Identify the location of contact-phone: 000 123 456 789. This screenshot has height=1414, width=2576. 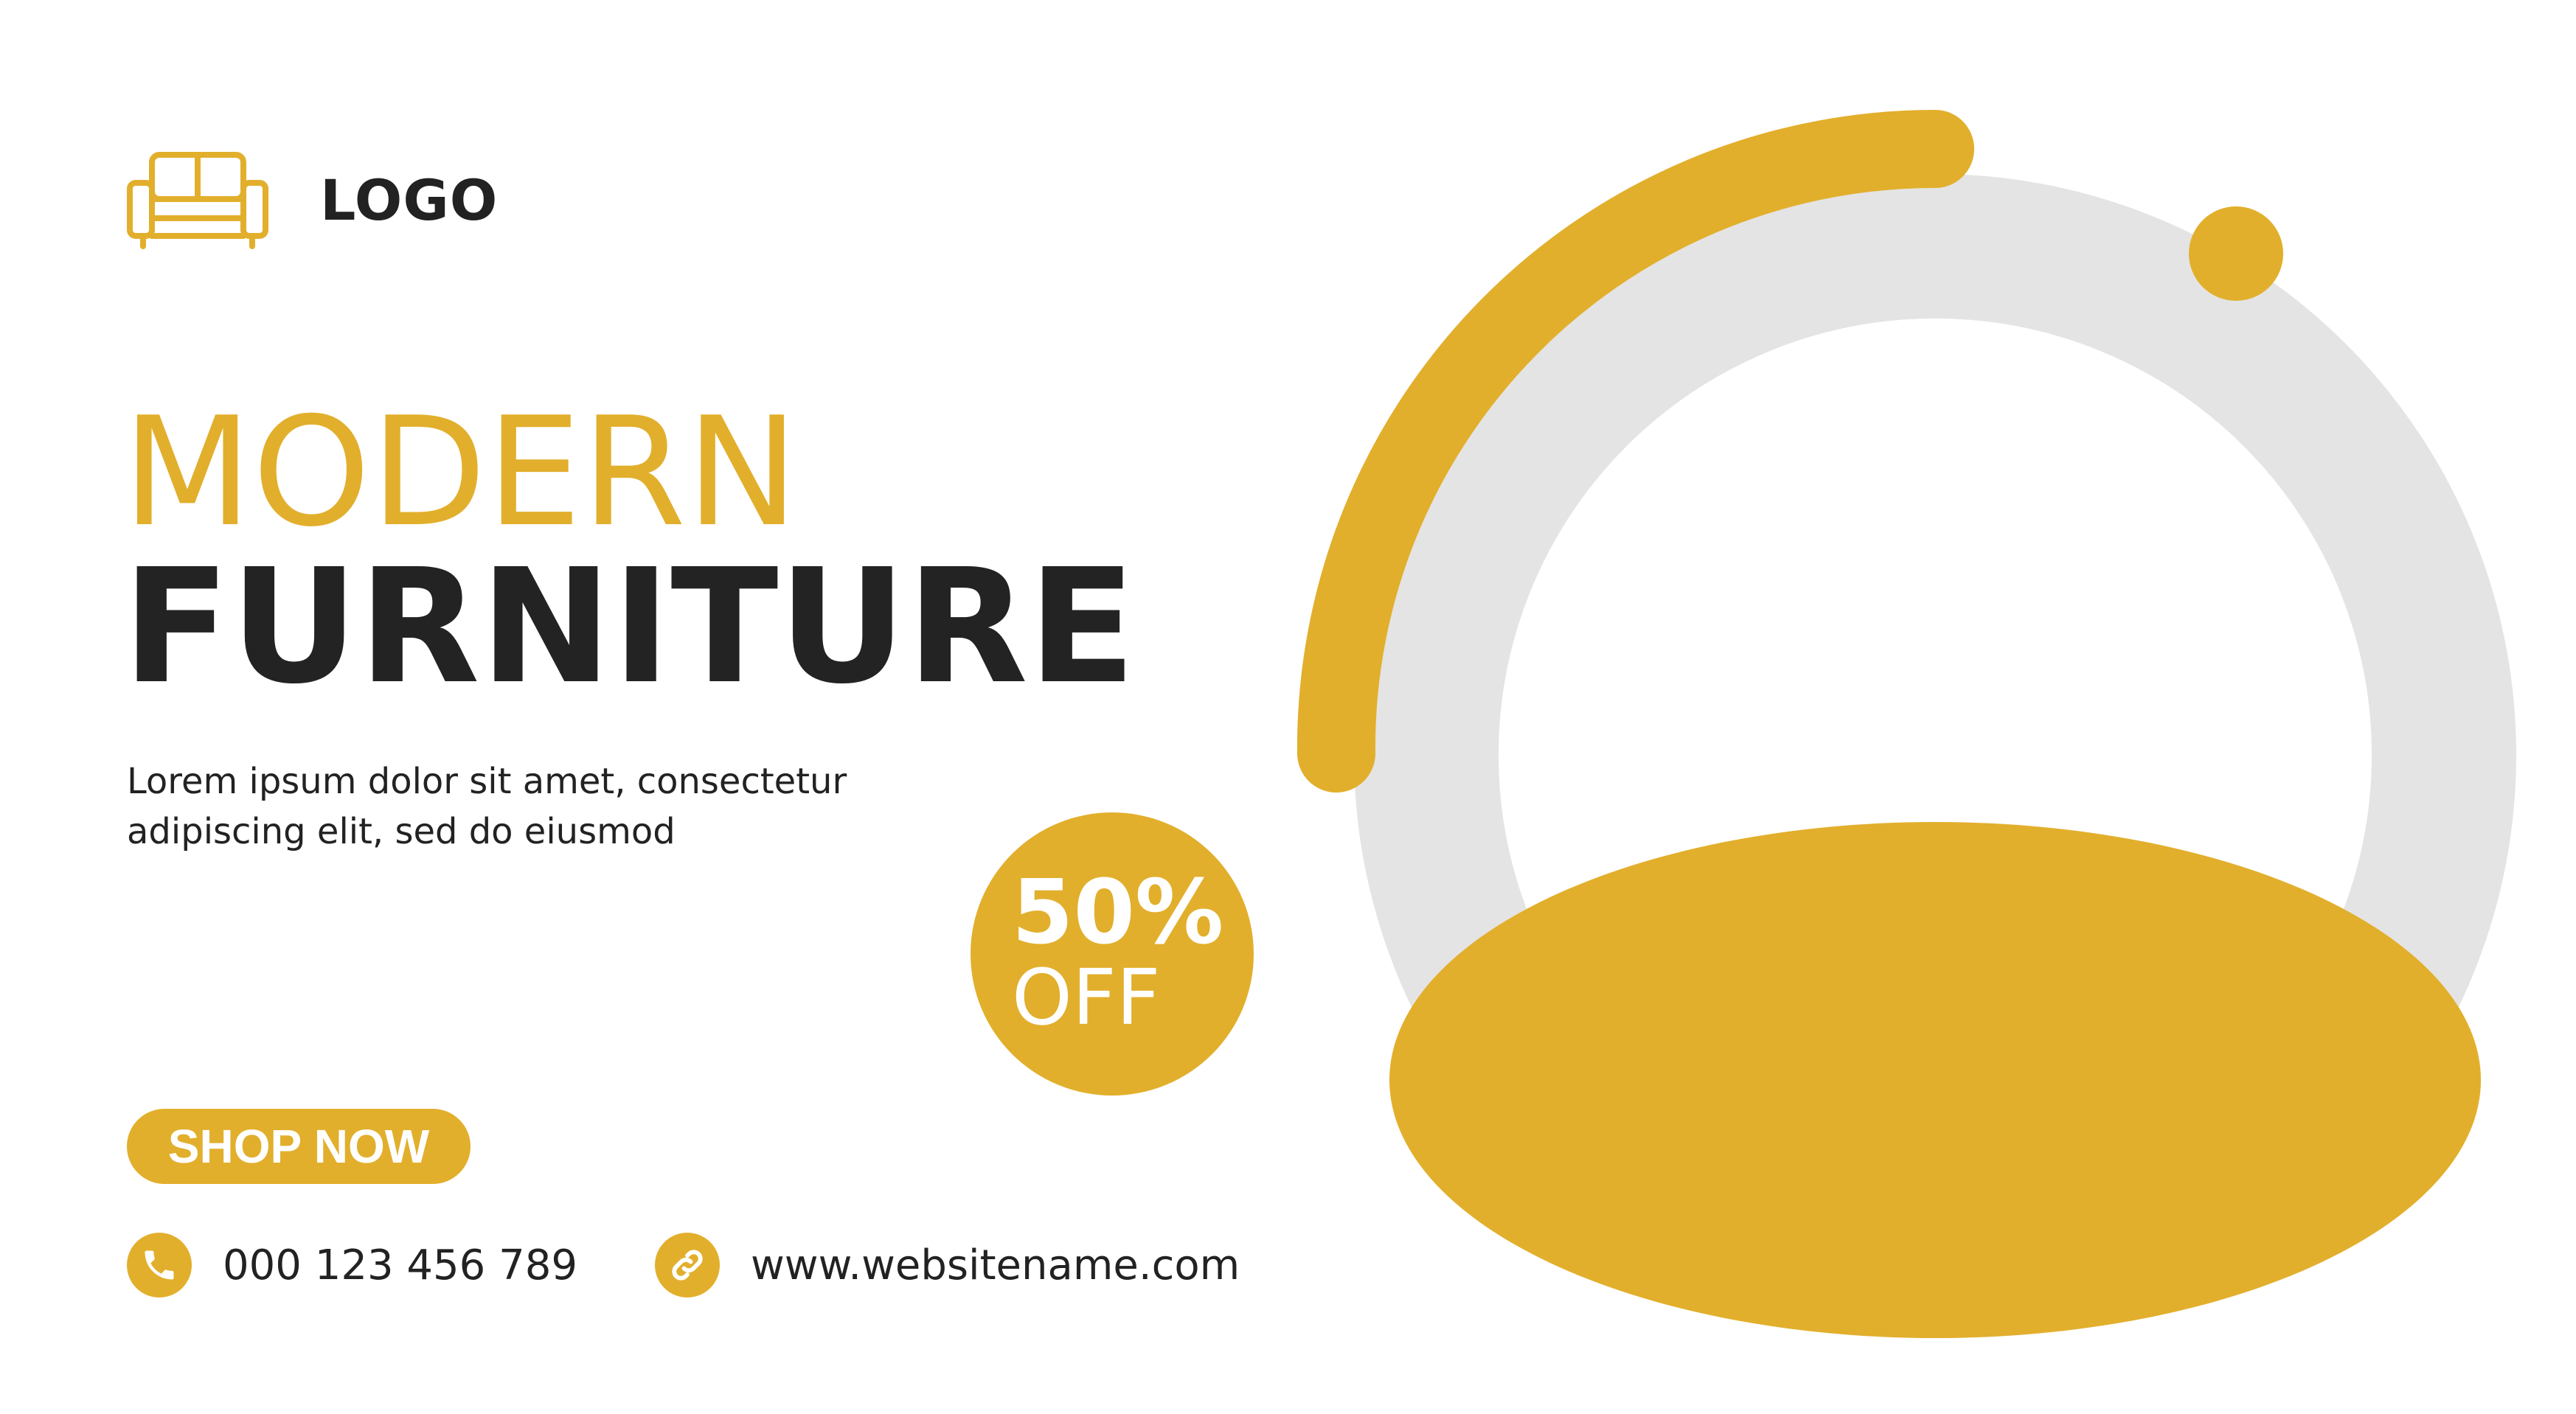
(352, 1266).